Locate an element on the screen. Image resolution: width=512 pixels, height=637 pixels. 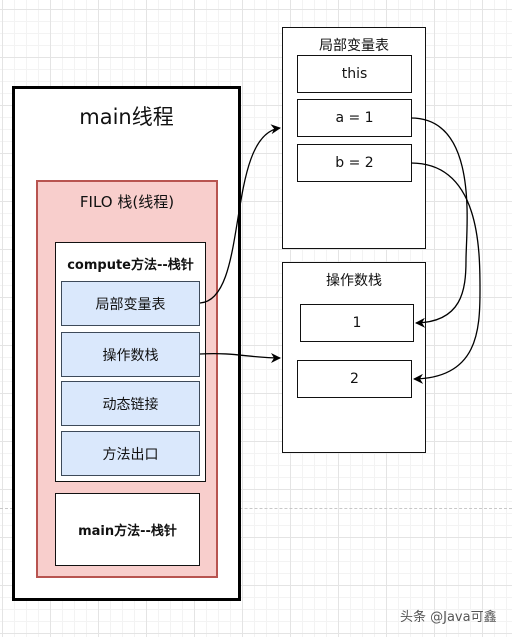
slot-label: 局部变量表 is located at coordinates (130, 304).